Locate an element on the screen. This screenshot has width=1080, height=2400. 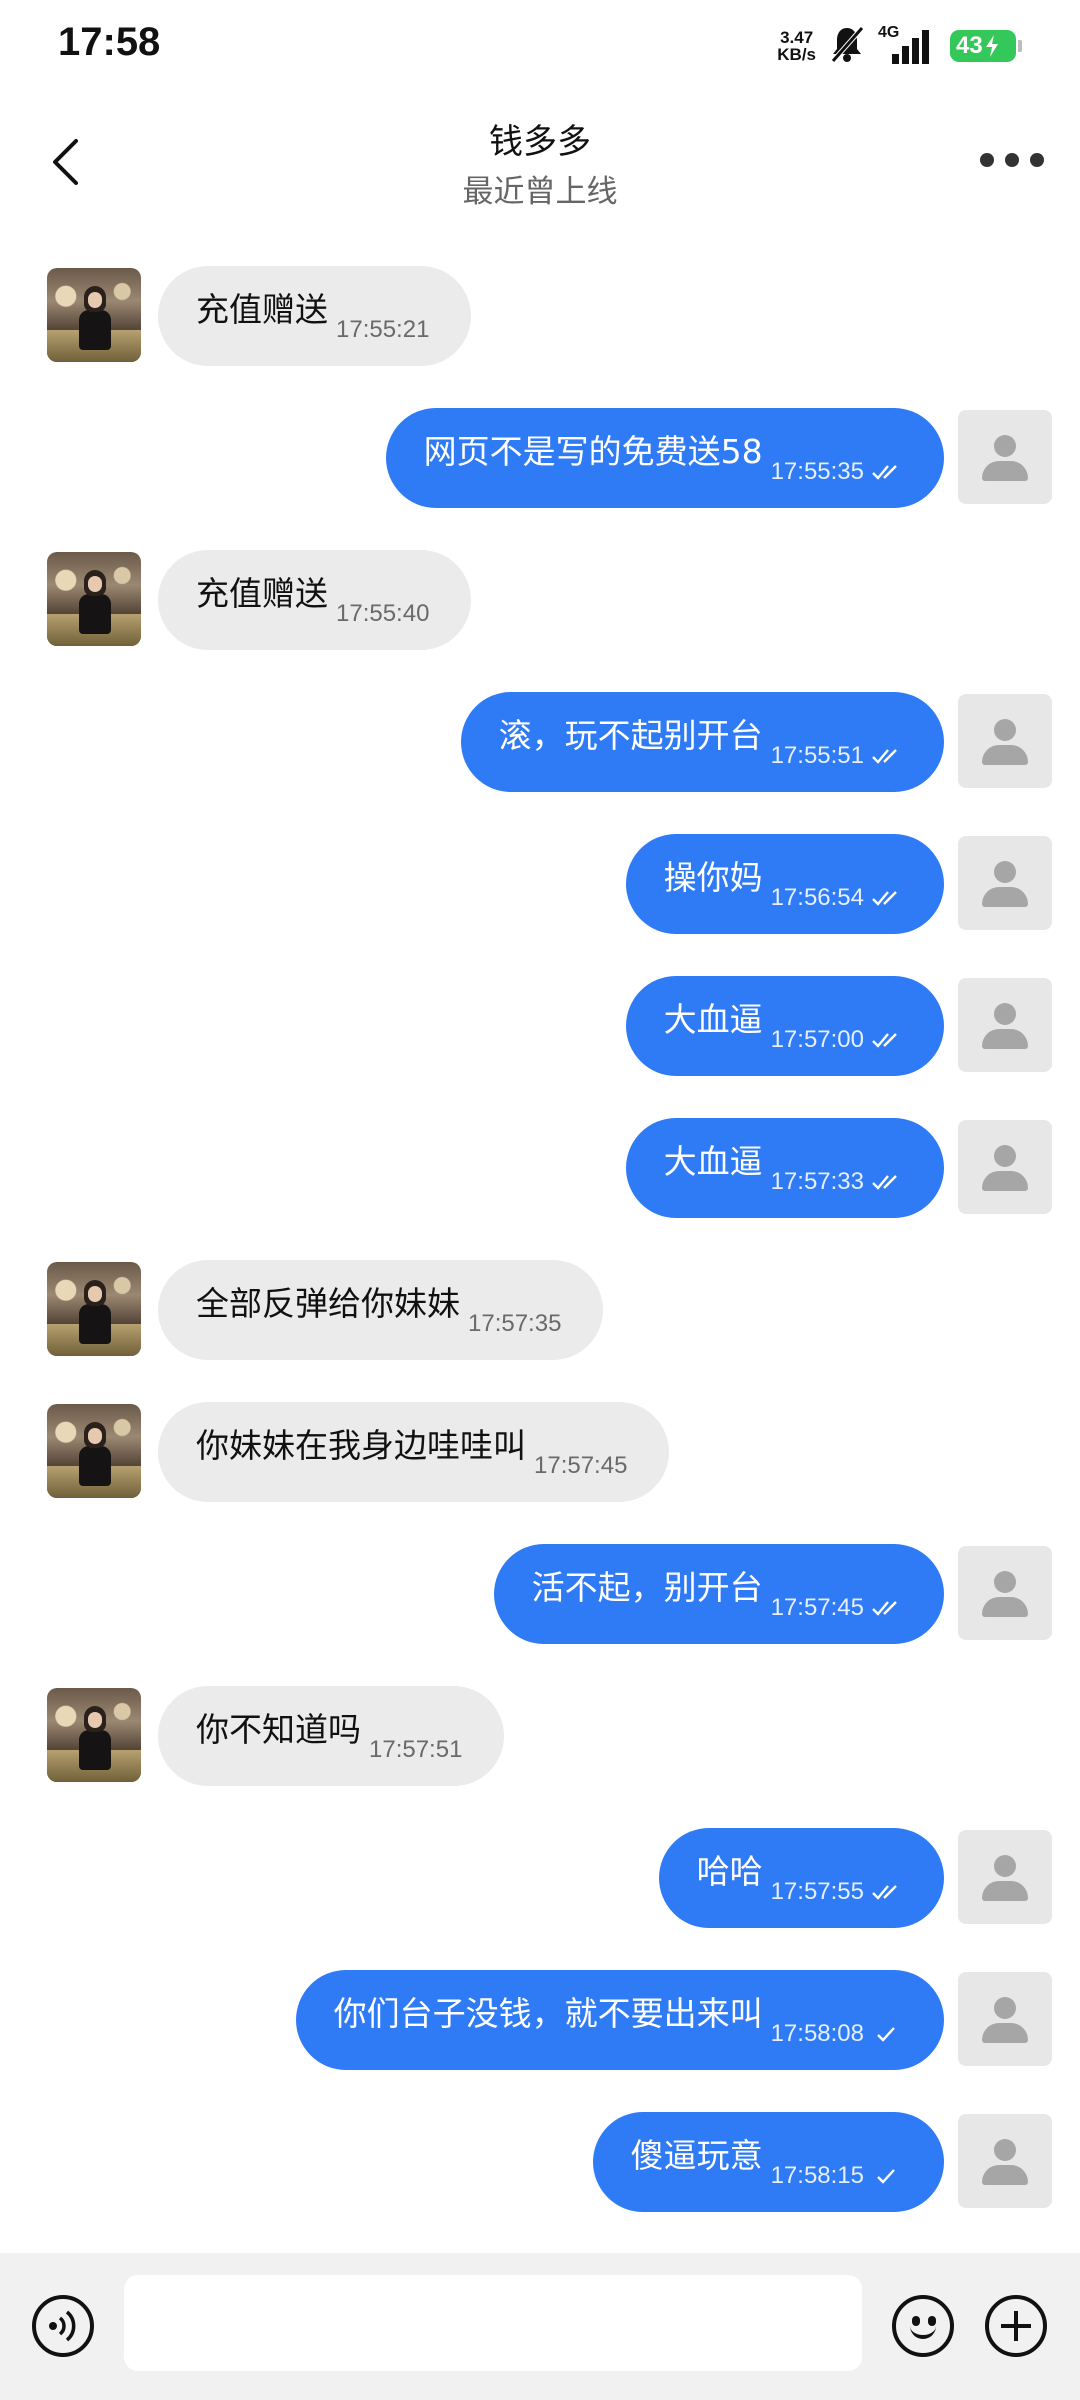
outgoing-bubble: 你们台子没钱，就不要出来叫 17:58:08 is located at coordinates (619, 2020).